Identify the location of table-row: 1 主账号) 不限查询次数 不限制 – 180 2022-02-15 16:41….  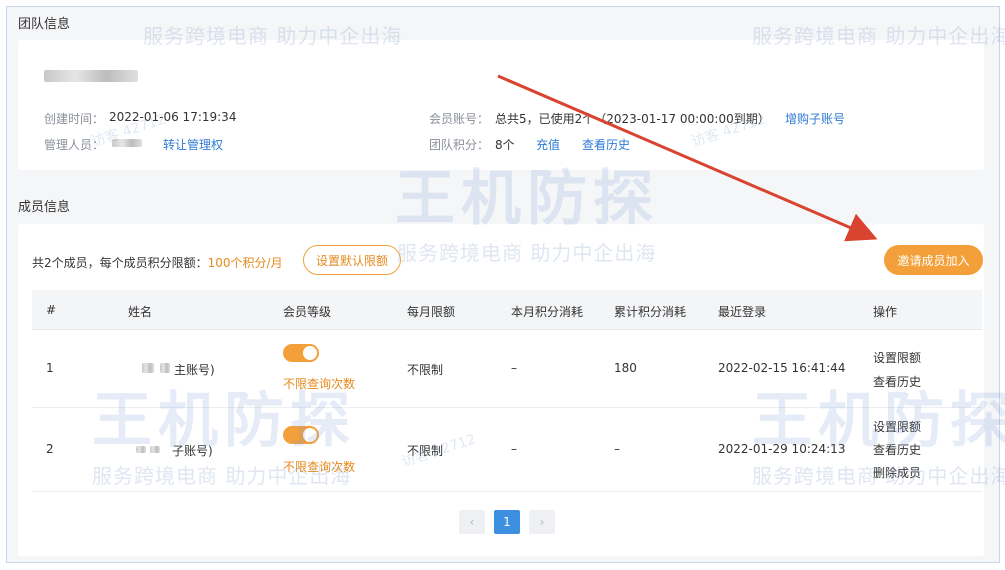
(507, 369).